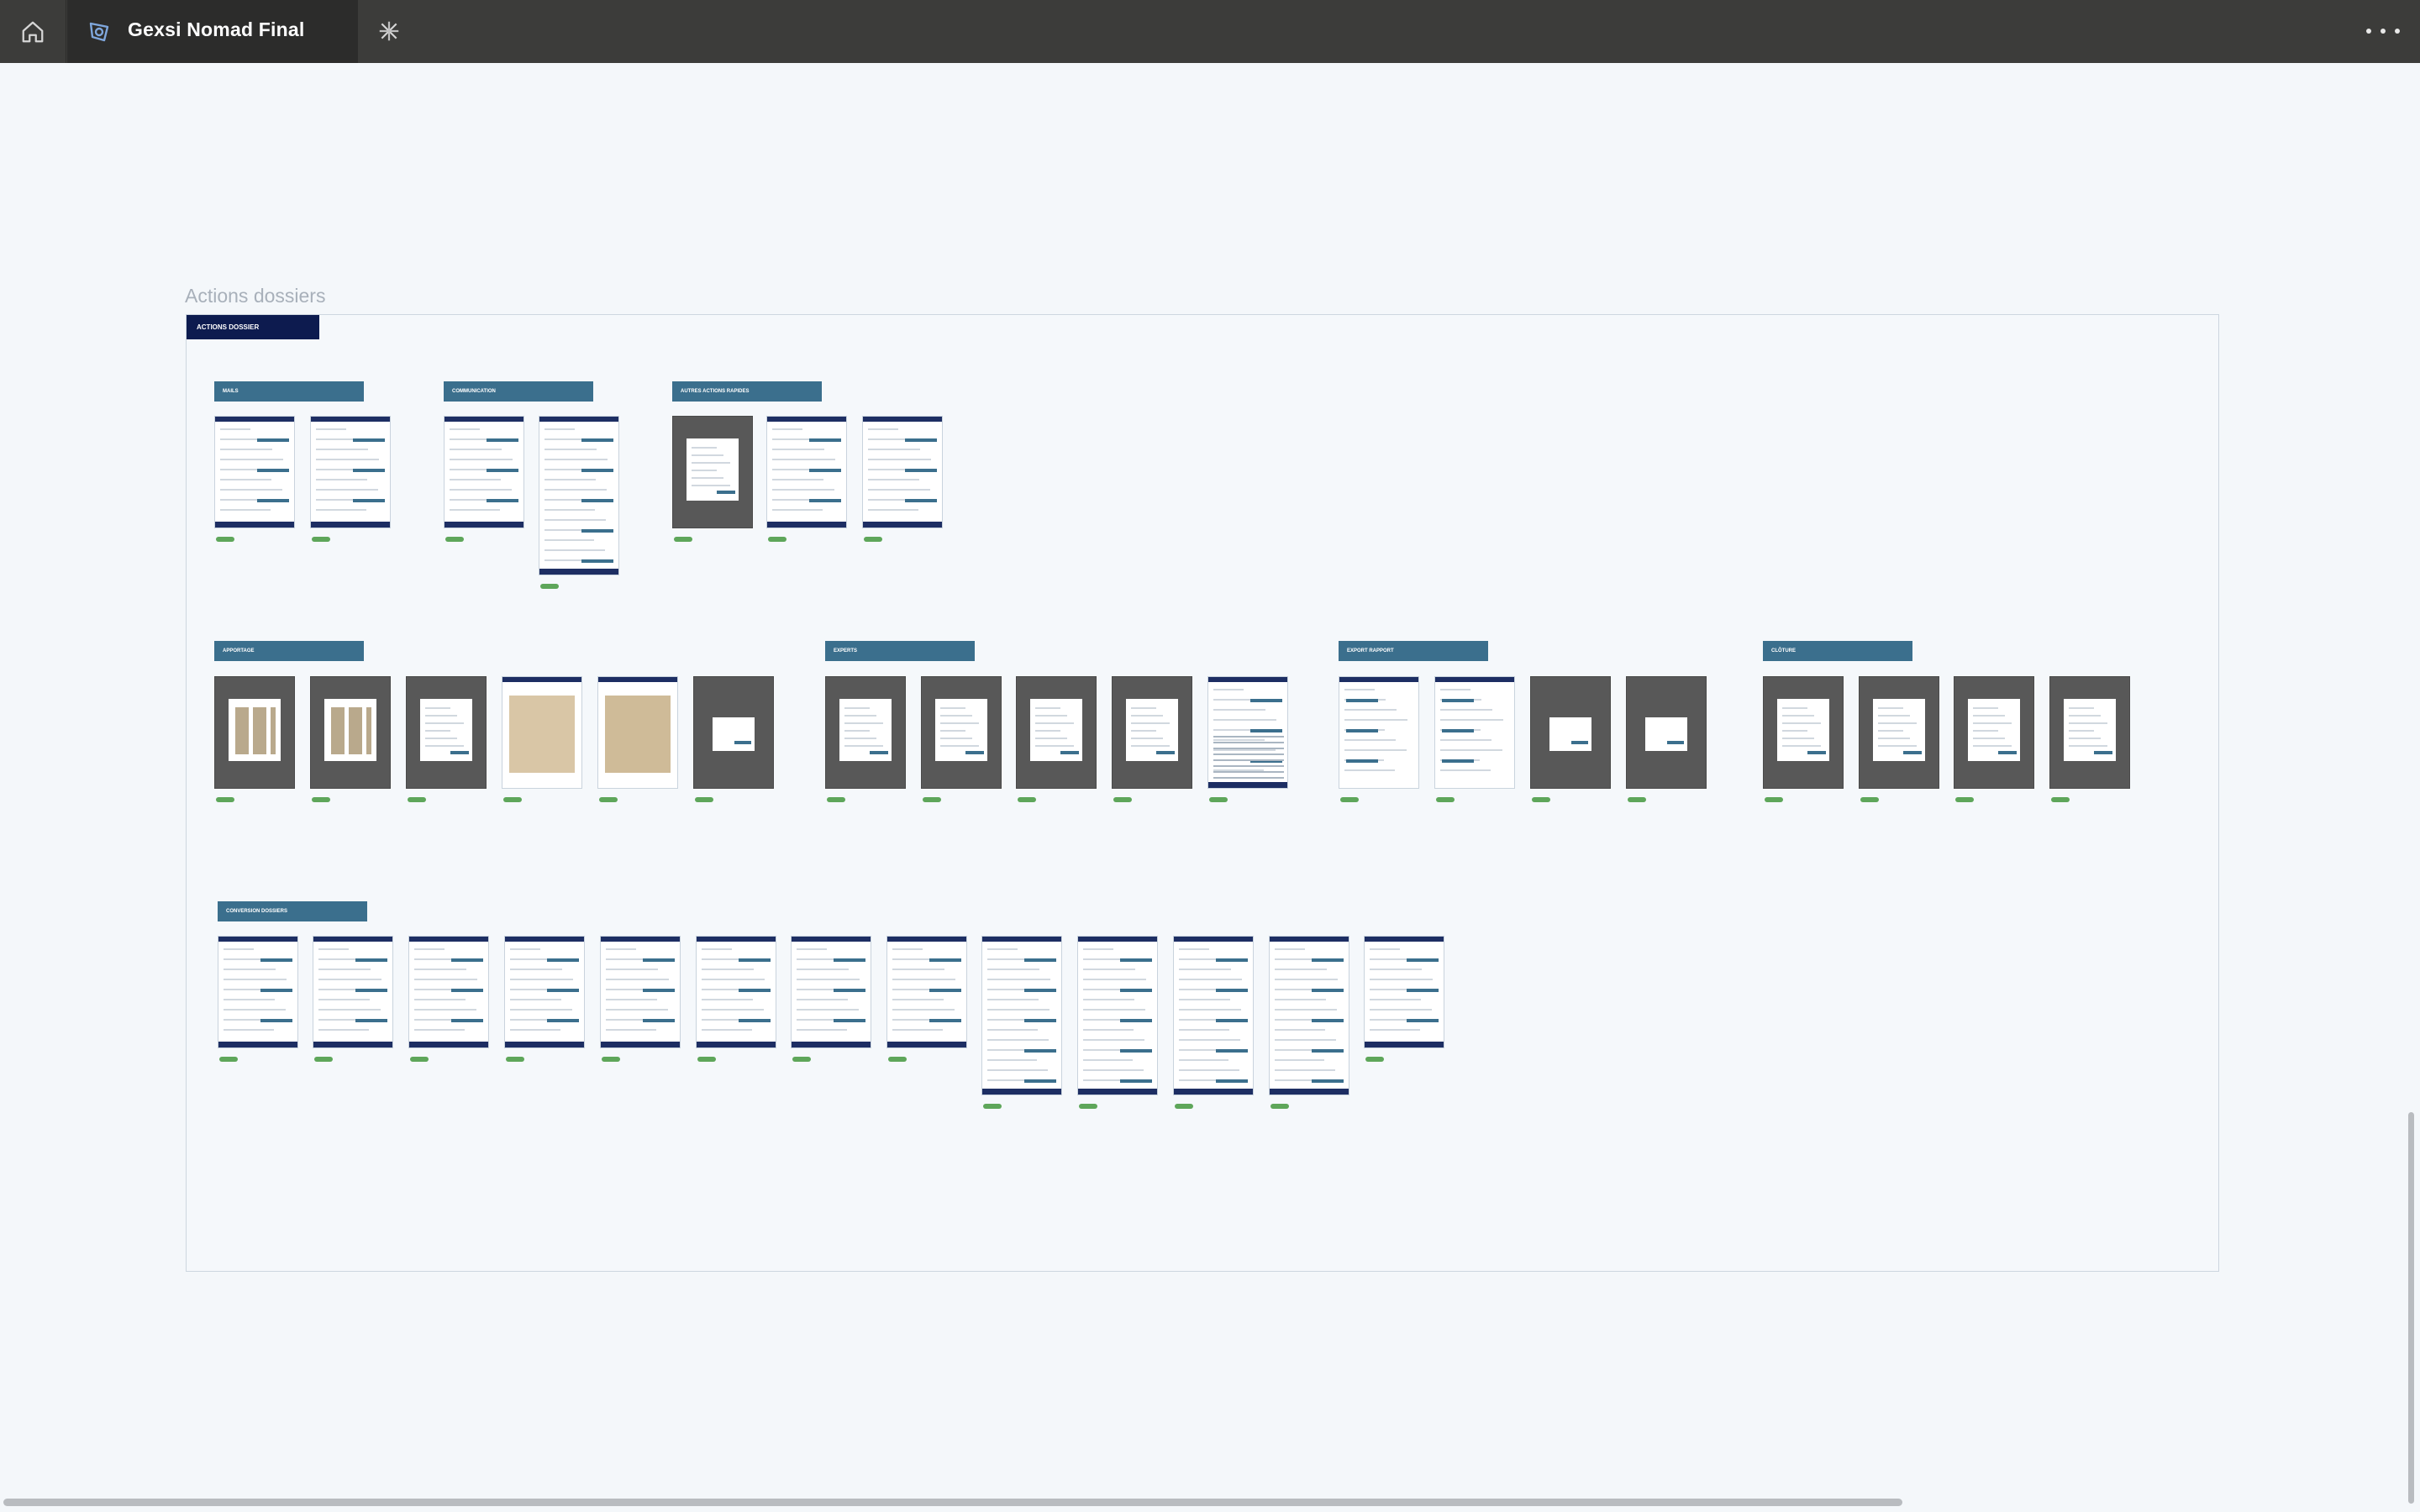  Describe the element at coordinates (518, 391) in the screenshot. I see `group-label: COMMUNICATION` at that location.